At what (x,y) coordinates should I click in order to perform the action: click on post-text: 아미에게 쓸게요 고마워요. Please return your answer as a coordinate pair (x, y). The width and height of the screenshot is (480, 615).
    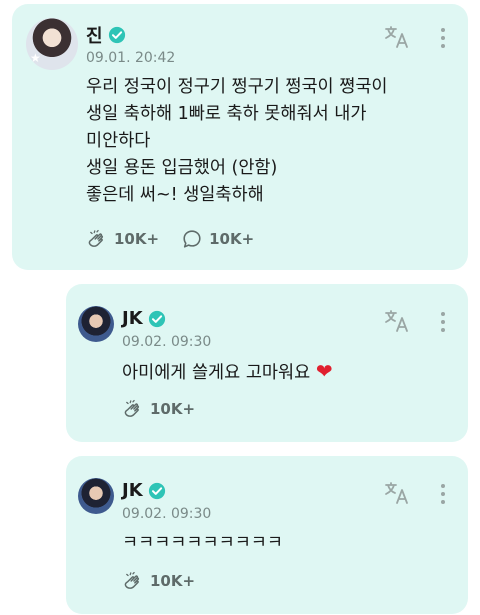
    Looking at the image, I should click on (216, 373).